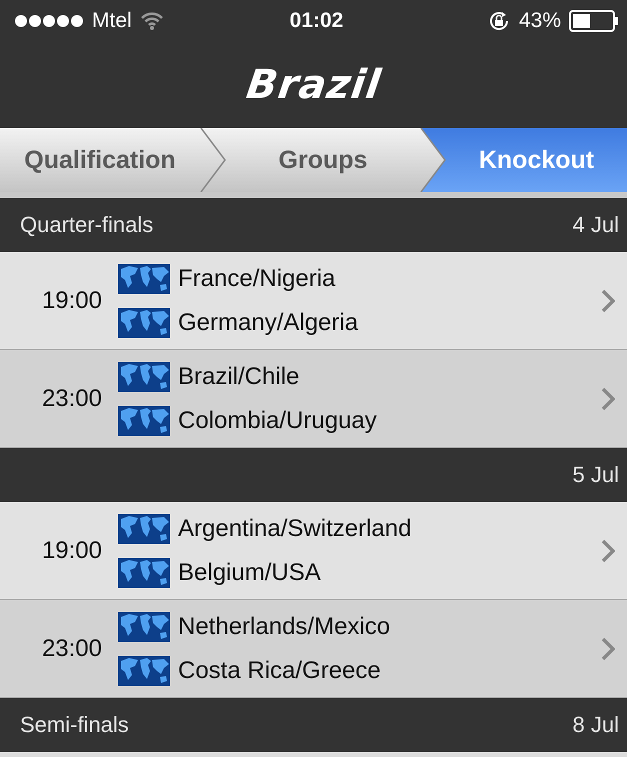  What do you see at coordinates (313, 649) in the screenshot?
I see `match-row: 23:00 Netherlands/Mexico Costa Rica/Greece` at bounding box center [313, 649].